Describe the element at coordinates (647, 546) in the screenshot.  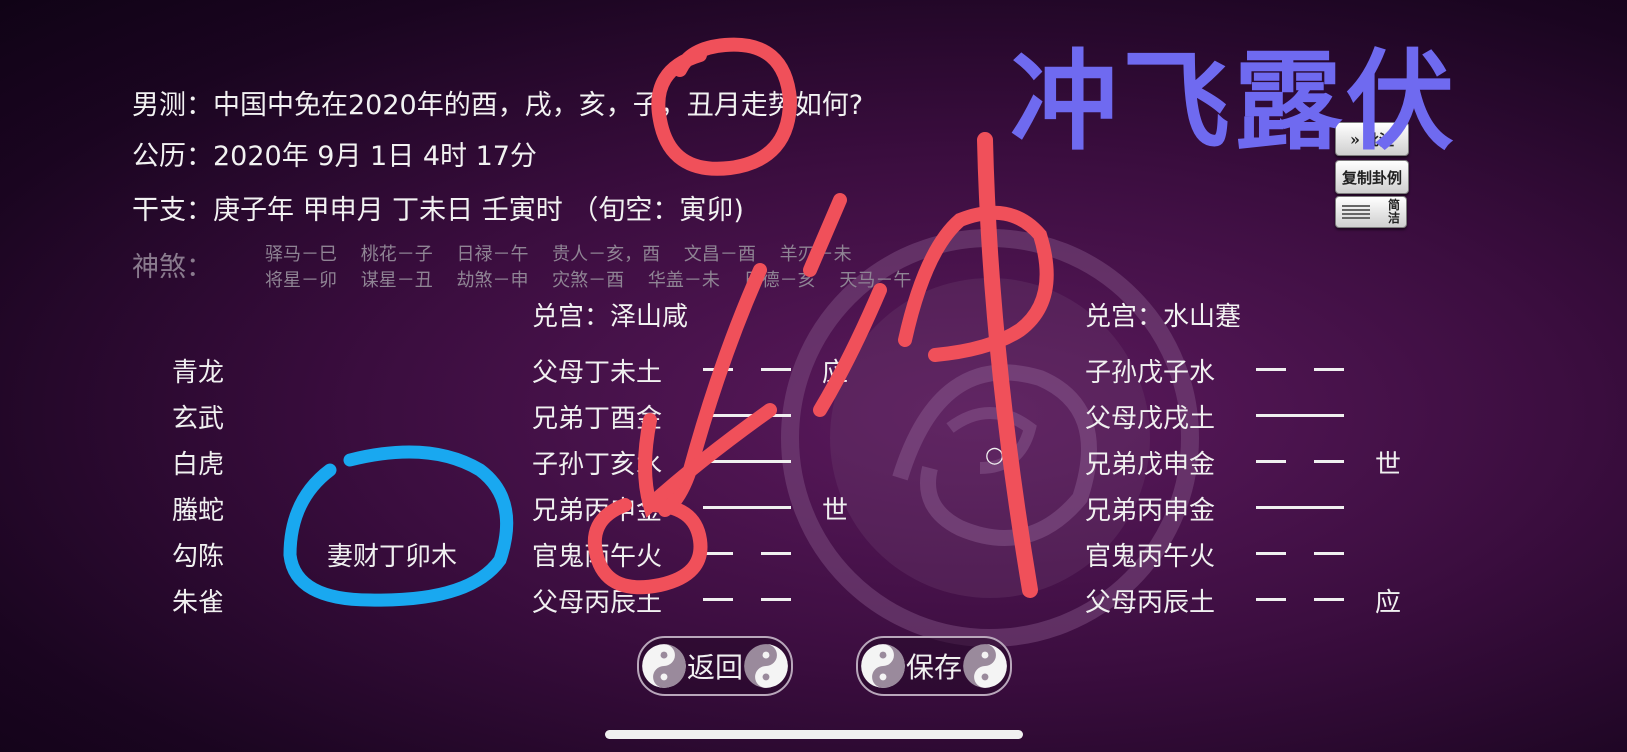
I see `red-circle-bottom` at that location.